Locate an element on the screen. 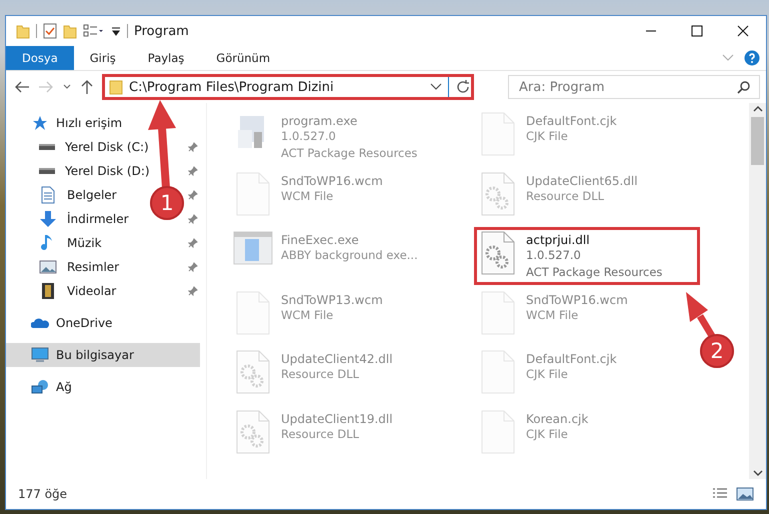  nav-item: Videolar is located at coordinates (76, 291).